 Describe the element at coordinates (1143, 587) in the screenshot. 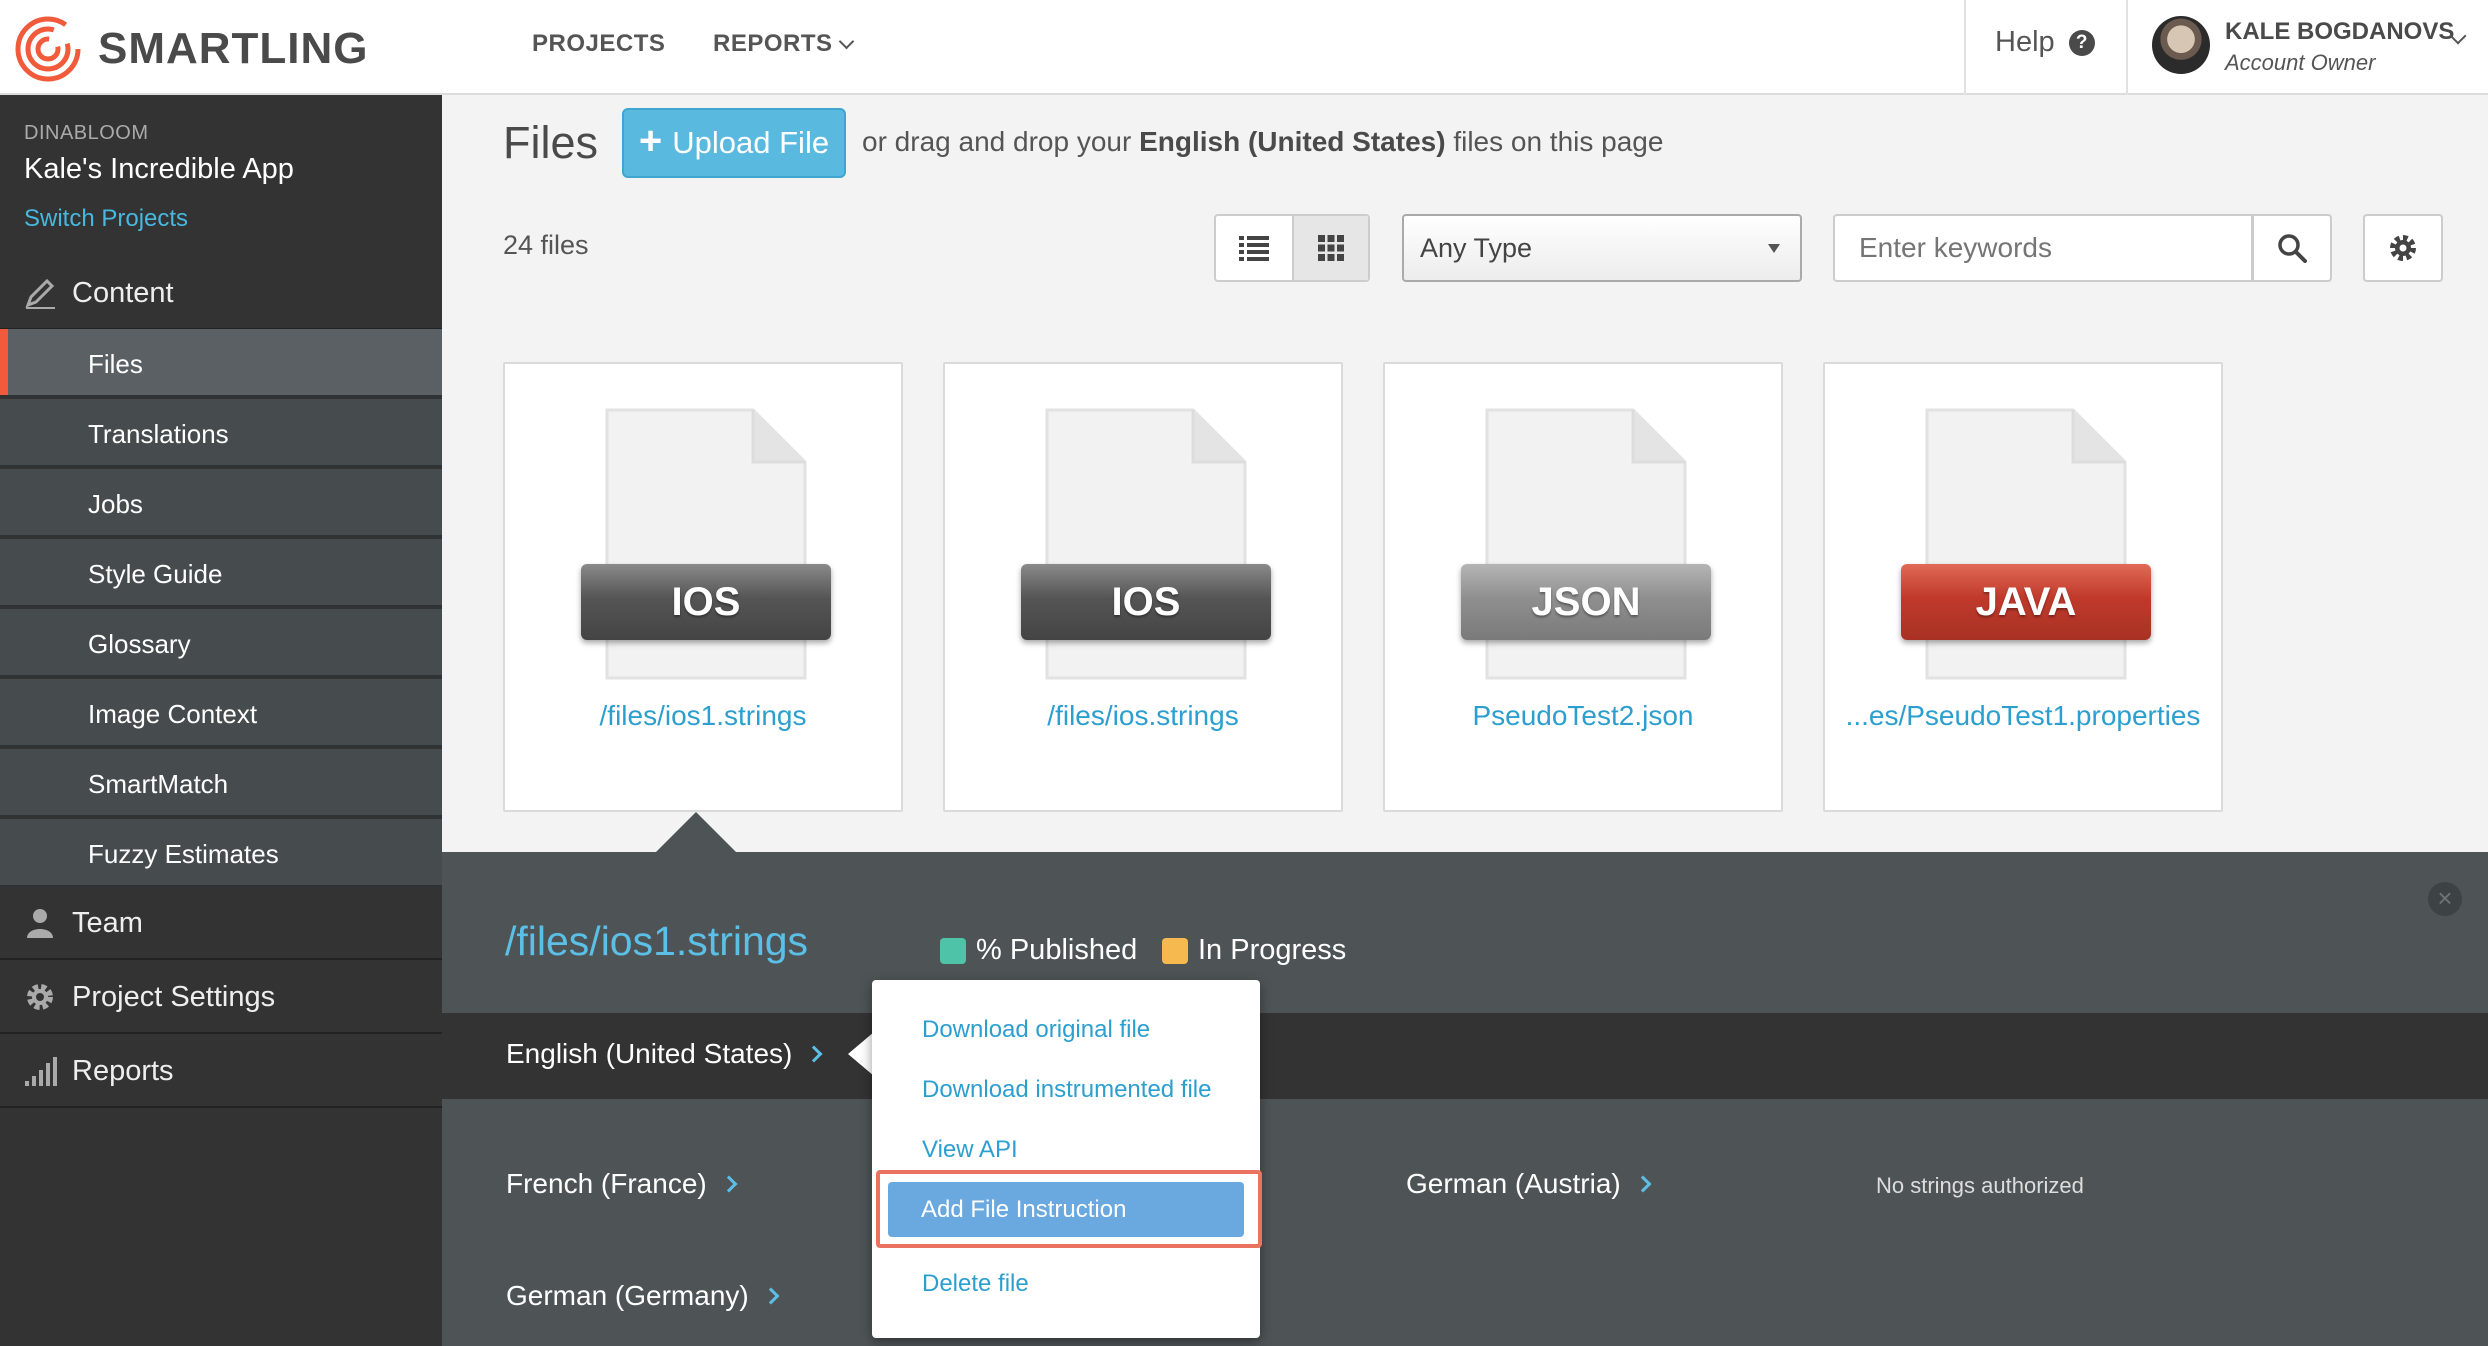

I see `file-card: IOS /files/ios.strings` at that location.